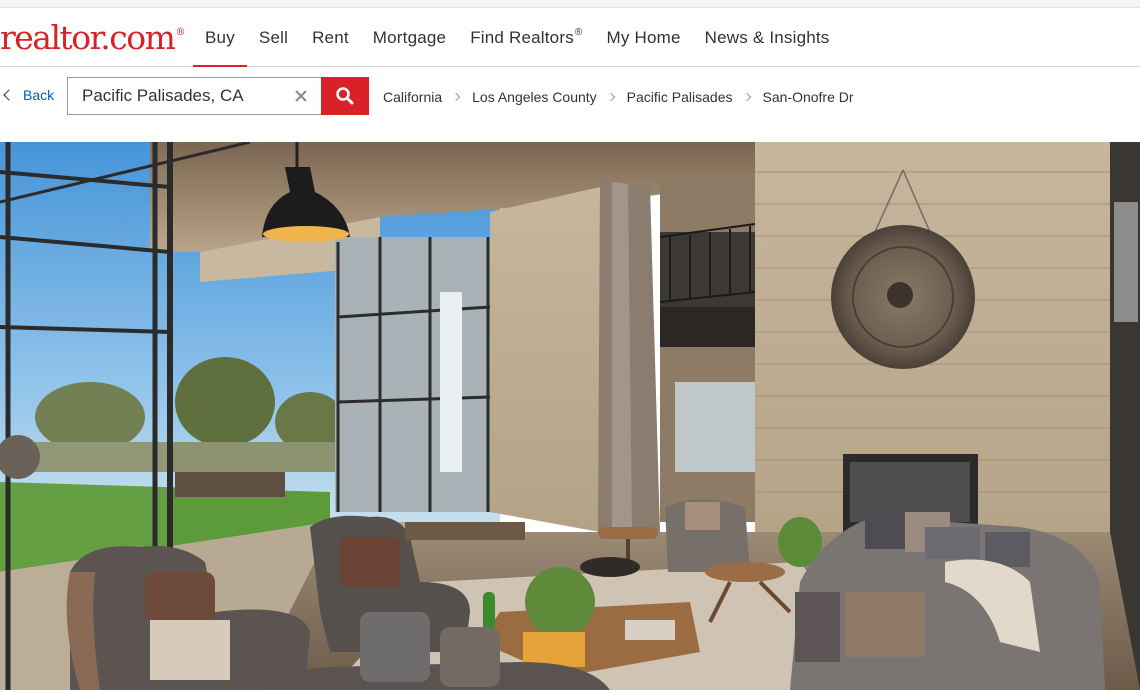 The height and width of the screenshot is (690, 1140). What do you see at coordinates (570, 4) in the screenshot?
I see `browser-top-strip` at bounding box center [570, 4].